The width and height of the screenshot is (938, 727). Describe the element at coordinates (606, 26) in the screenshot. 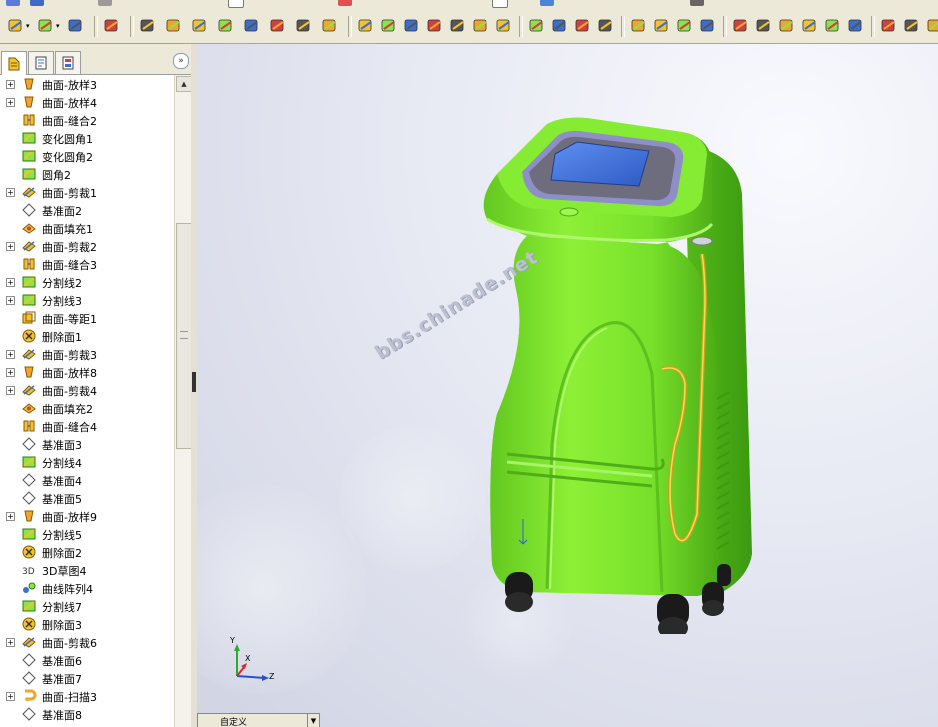

I see `untrim-icon` at that location.